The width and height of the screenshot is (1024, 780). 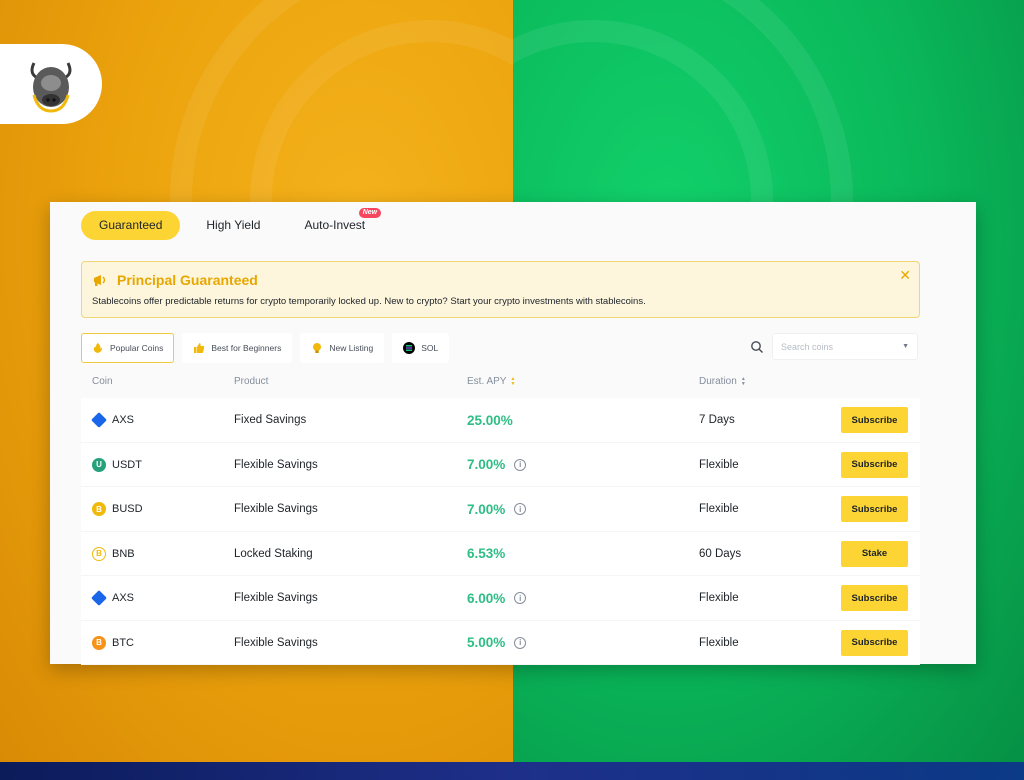 What do you see at coordinates (199, 348) in the screenshot?
I see `thumbs-up-icon` at bounding box center [199, 348].